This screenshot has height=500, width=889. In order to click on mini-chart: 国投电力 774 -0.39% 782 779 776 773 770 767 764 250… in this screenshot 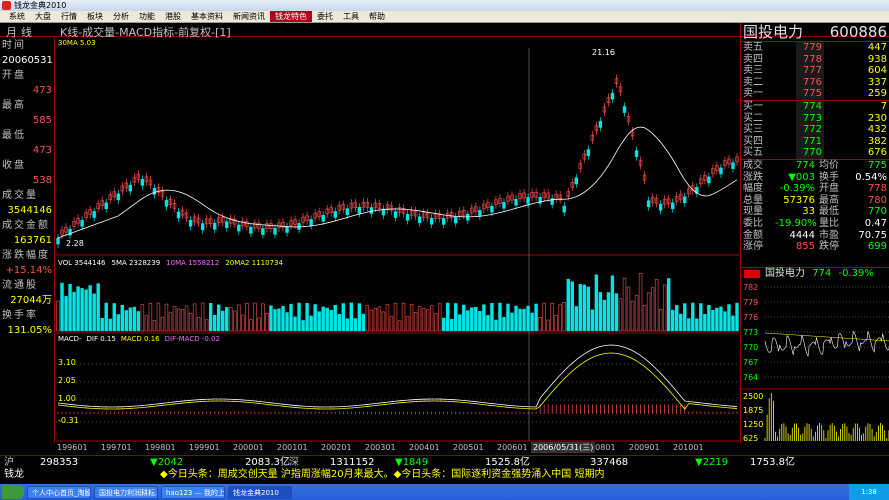, I will do `click(815, 355)`.